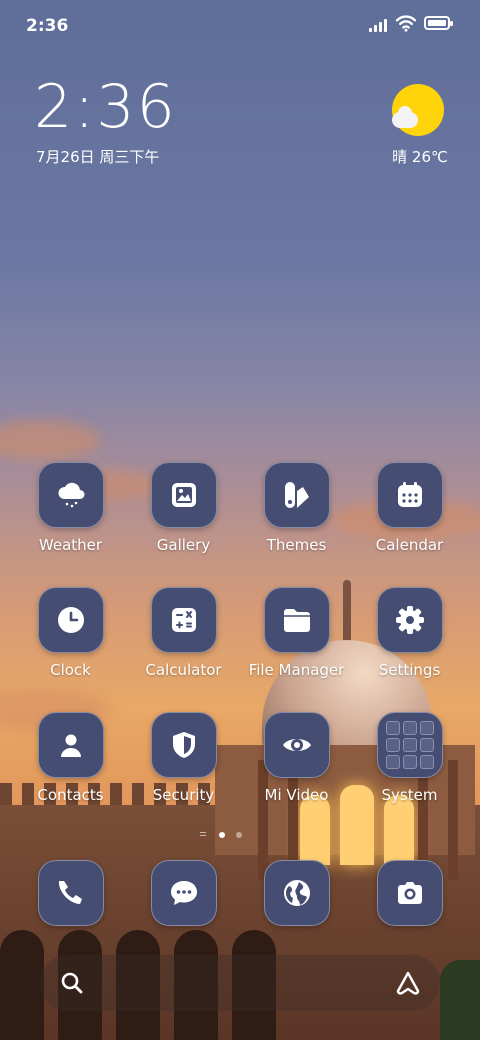 This screenshot has width=480, height=1040. I want to click on clock-widget-time: 2:36, so click(105, 107).